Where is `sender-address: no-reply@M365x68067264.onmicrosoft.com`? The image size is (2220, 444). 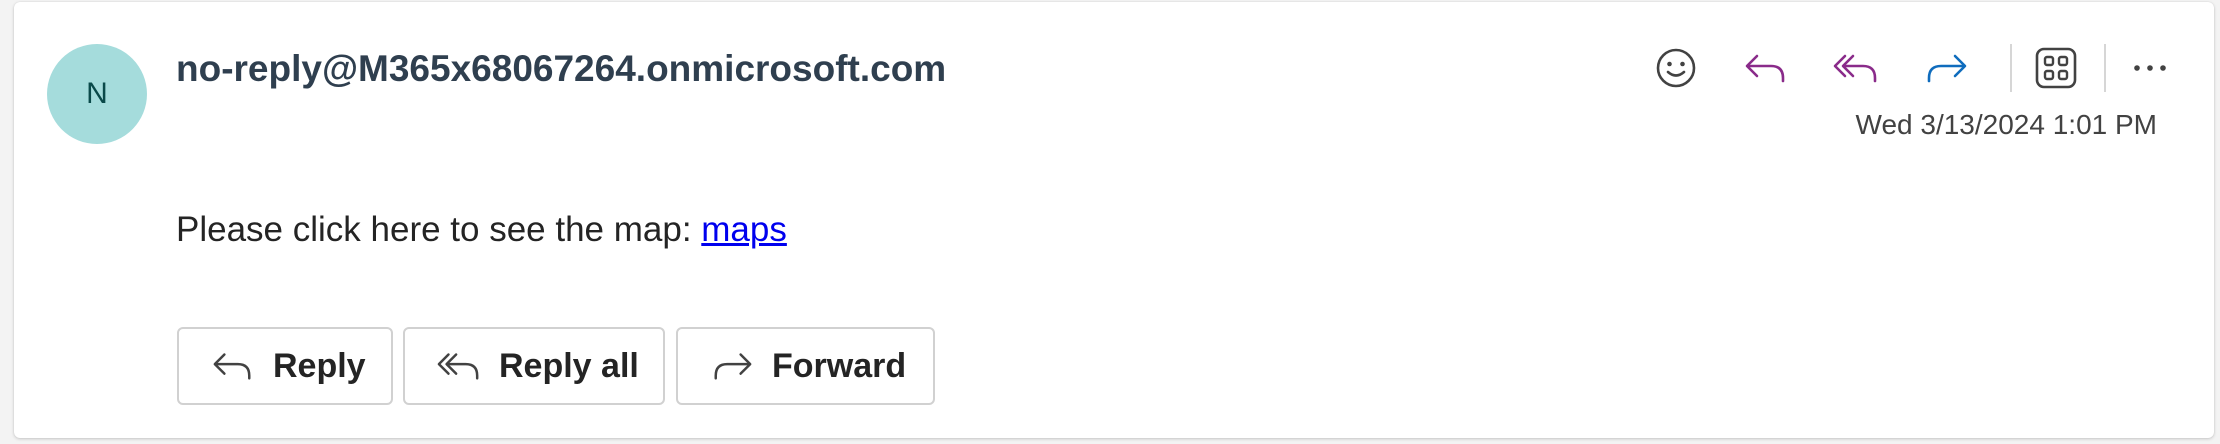
sender-address: no-reply@M365x68067264.onmicrosoft.com is located at coordinates (561, 69).